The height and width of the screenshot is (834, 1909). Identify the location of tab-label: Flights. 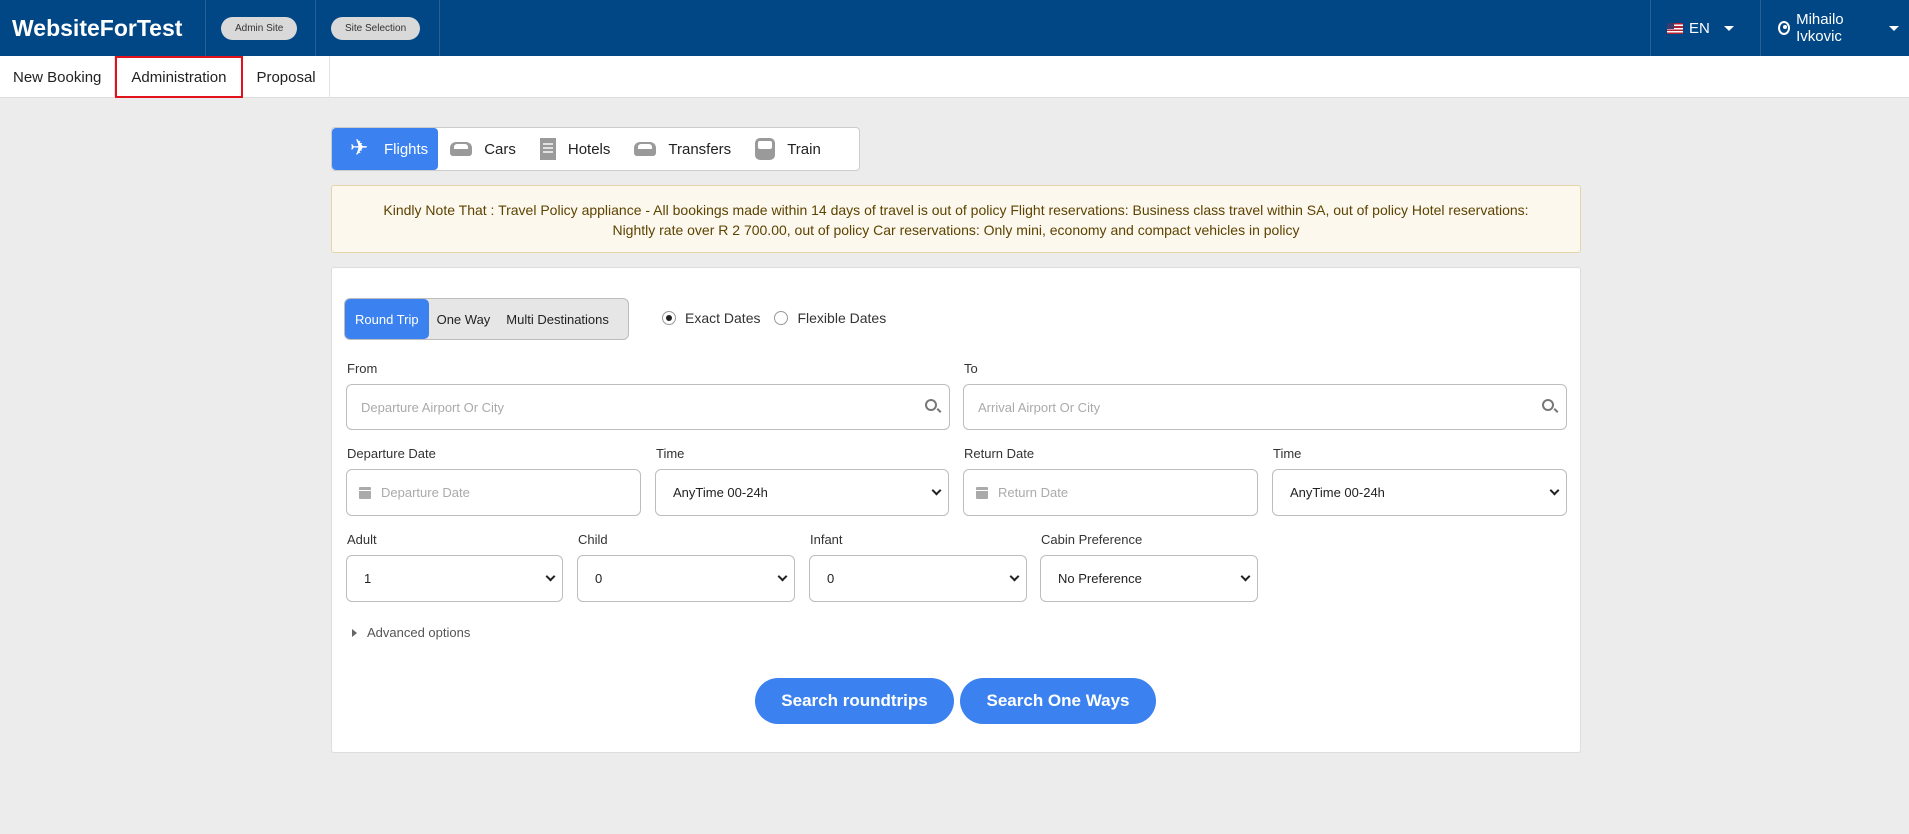
(406, 149).